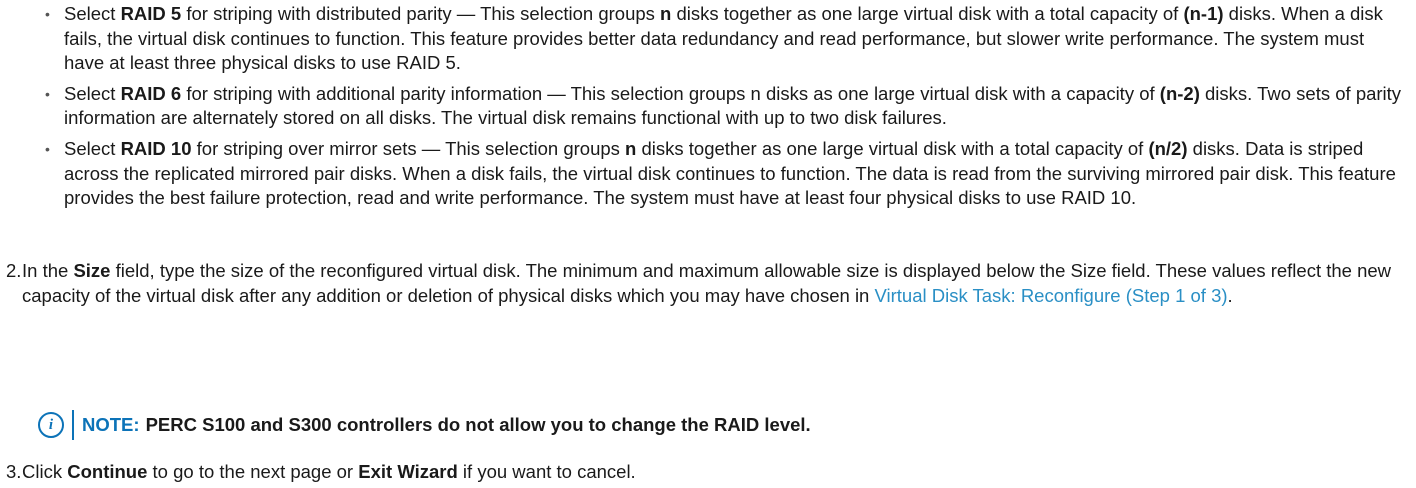  Describe the element at coordinates (156, 148) in the screenshot. I see `raid10-term: RAID 10` at that location.